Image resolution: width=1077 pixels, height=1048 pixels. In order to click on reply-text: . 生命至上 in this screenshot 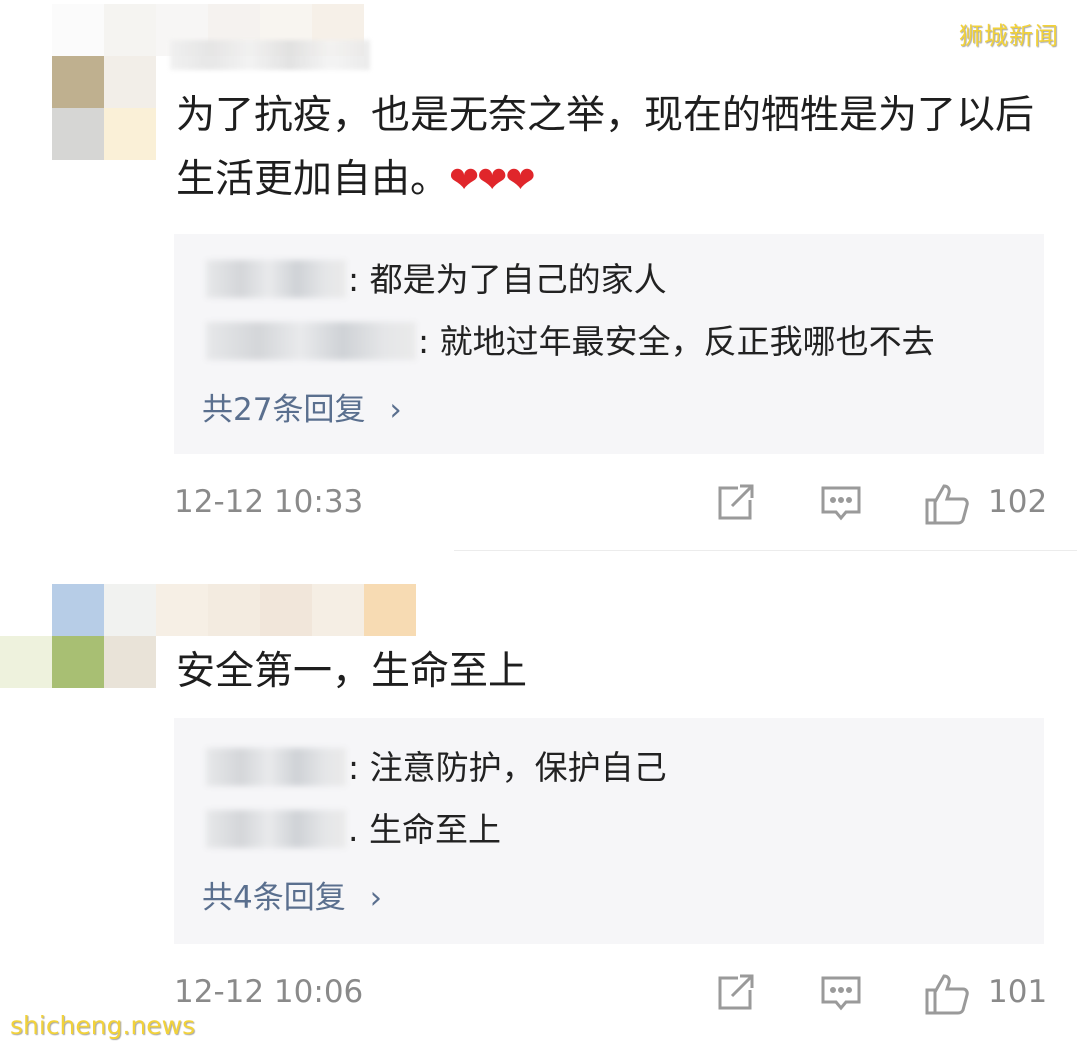, I will do `click(424, 829)`.